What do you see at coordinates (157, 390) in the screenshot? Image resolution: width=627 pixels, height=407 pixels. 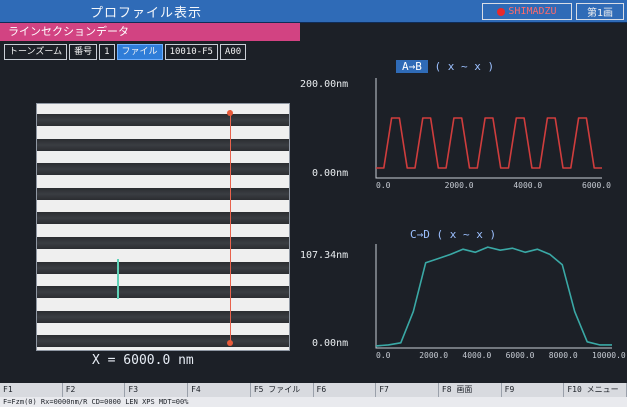 I see `function-key-3: F3` at bounding box center [157, 390].